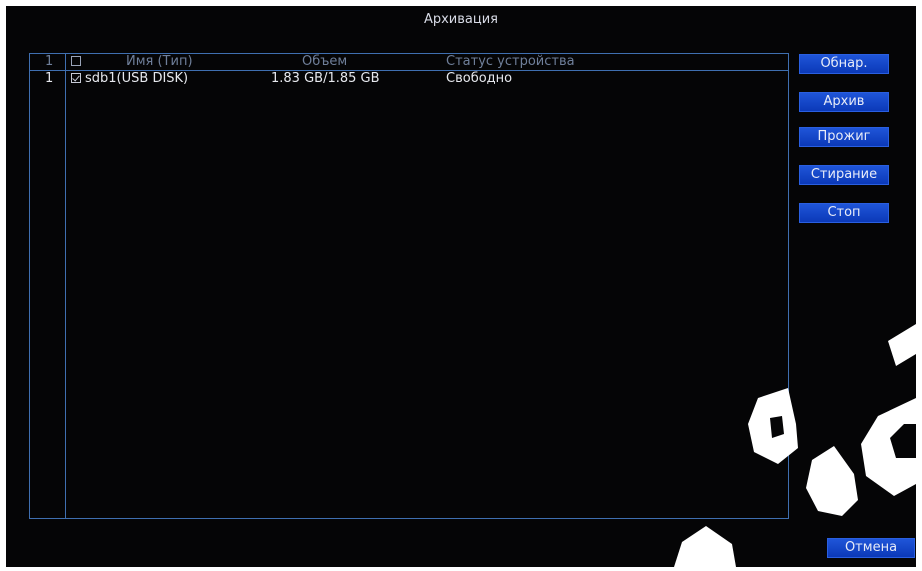  What do you see at coordinates (409, 62) in the screenshot?
I see `table-header: 1 Имя (Тип) Объем Статус устройства` at bounding box center [409, 62].